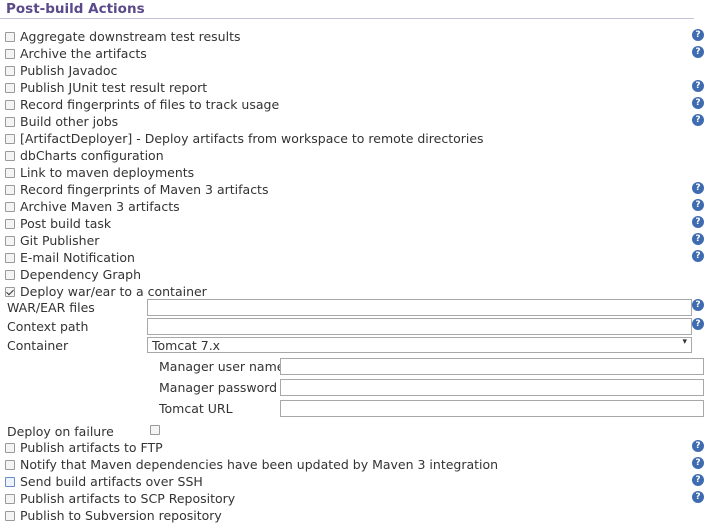  I want to click on action-row: Git Publisher?, so click(354, 240).